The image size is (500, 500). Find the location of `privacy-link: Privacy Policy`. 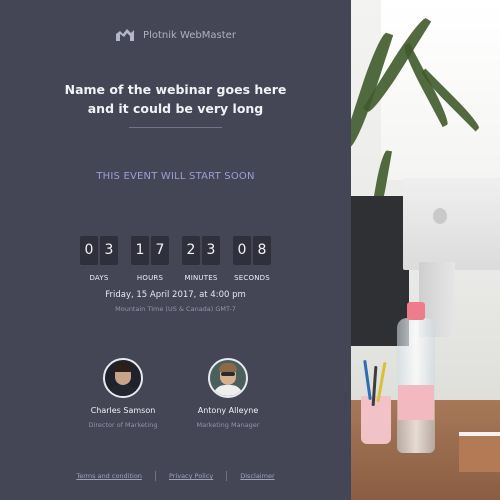

privacy-link: Privacy Policy is located at coordinates (191, 476).